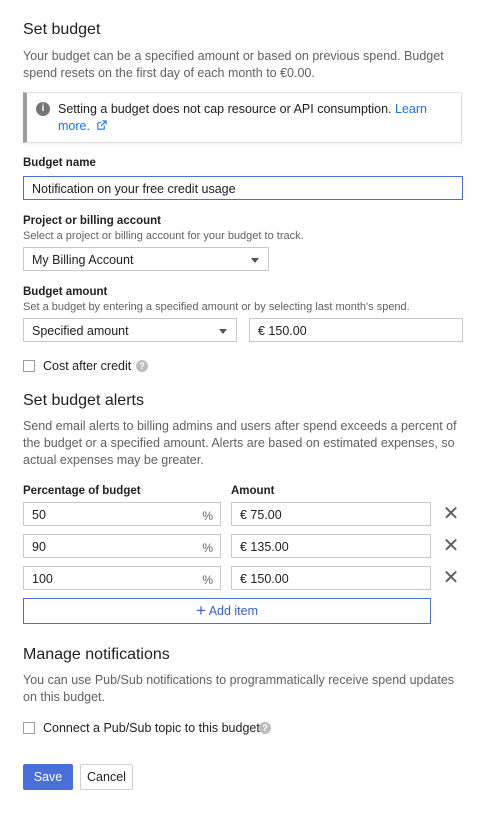 The image size is (496, 817). I want to click on pubsub-label: Connect a Pub/Sub topic to this budget, so click(151, 728).